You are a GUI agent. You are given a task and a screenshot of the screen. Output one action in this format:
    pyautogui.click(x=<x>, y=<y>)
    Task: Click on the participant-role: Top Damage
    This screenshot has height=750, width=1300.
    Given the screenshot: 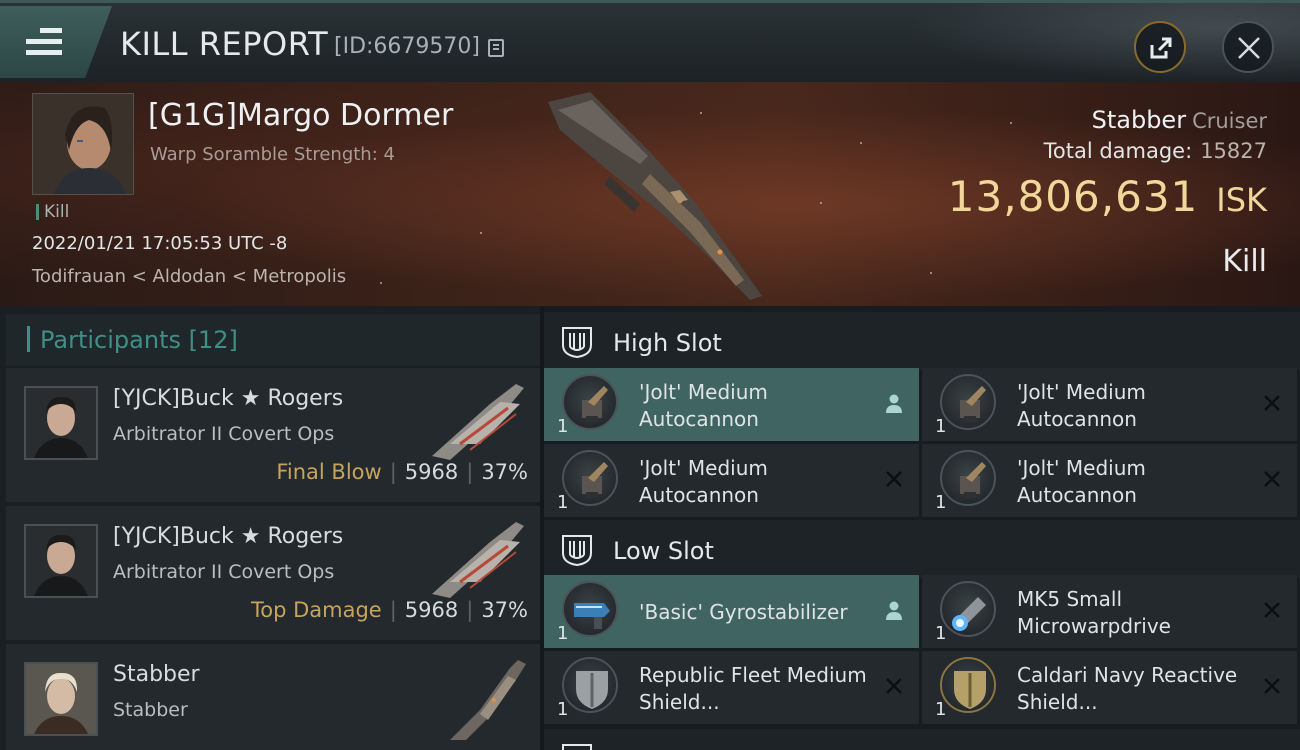 What is the action you would take?
    pyautogui.click(x=316, y=610)
    